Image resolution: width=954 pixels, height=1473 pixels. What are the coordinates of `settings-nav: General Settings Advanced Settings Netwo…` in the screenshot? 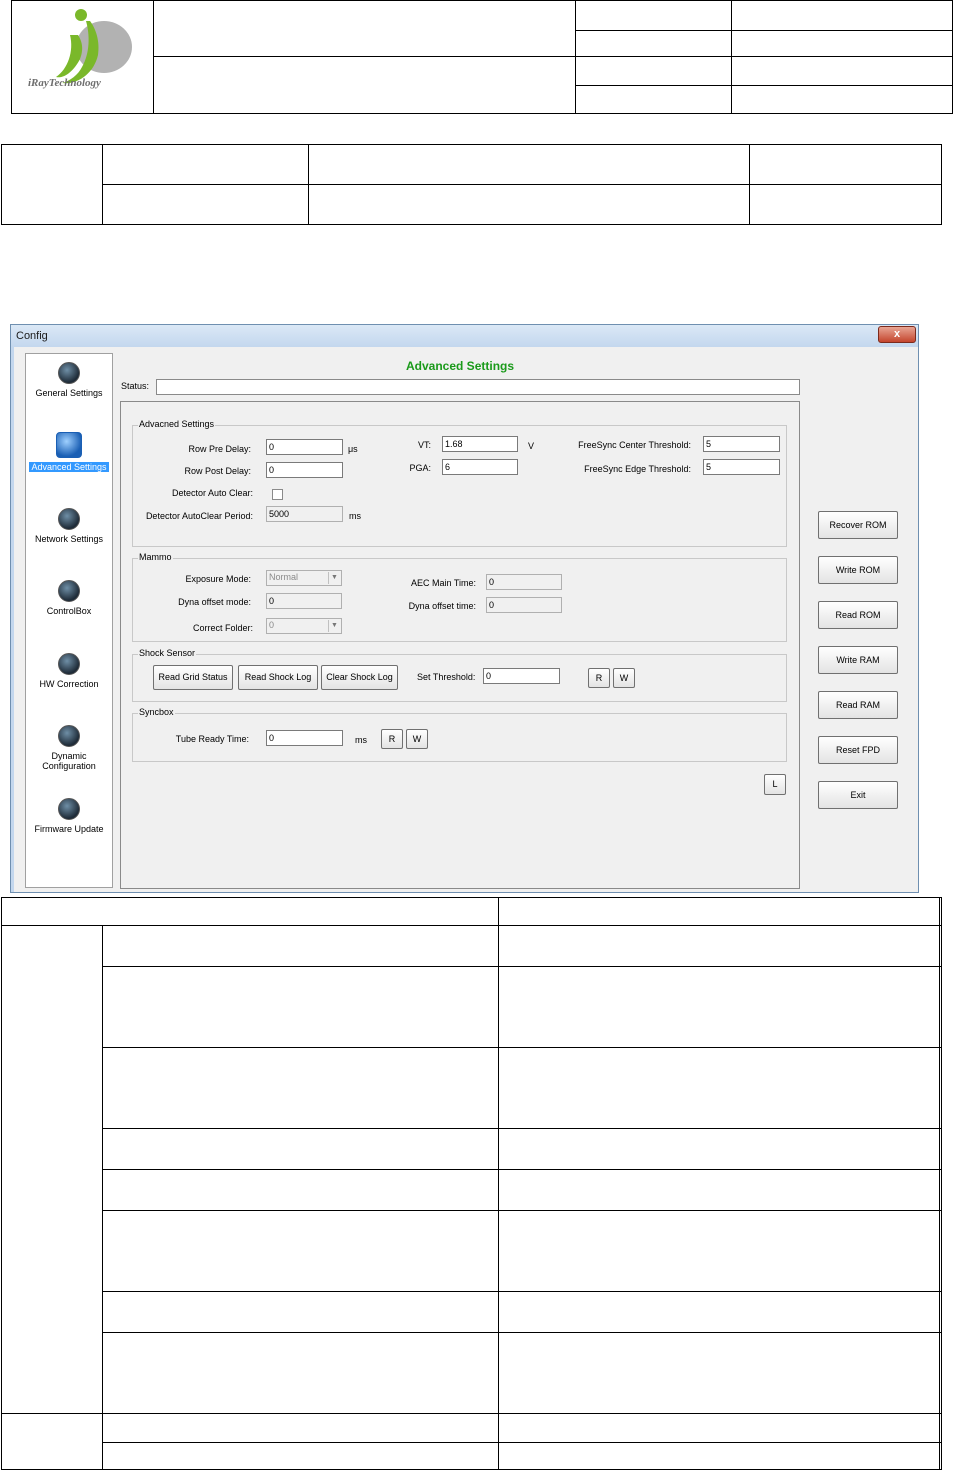 It's located at (69, 620).